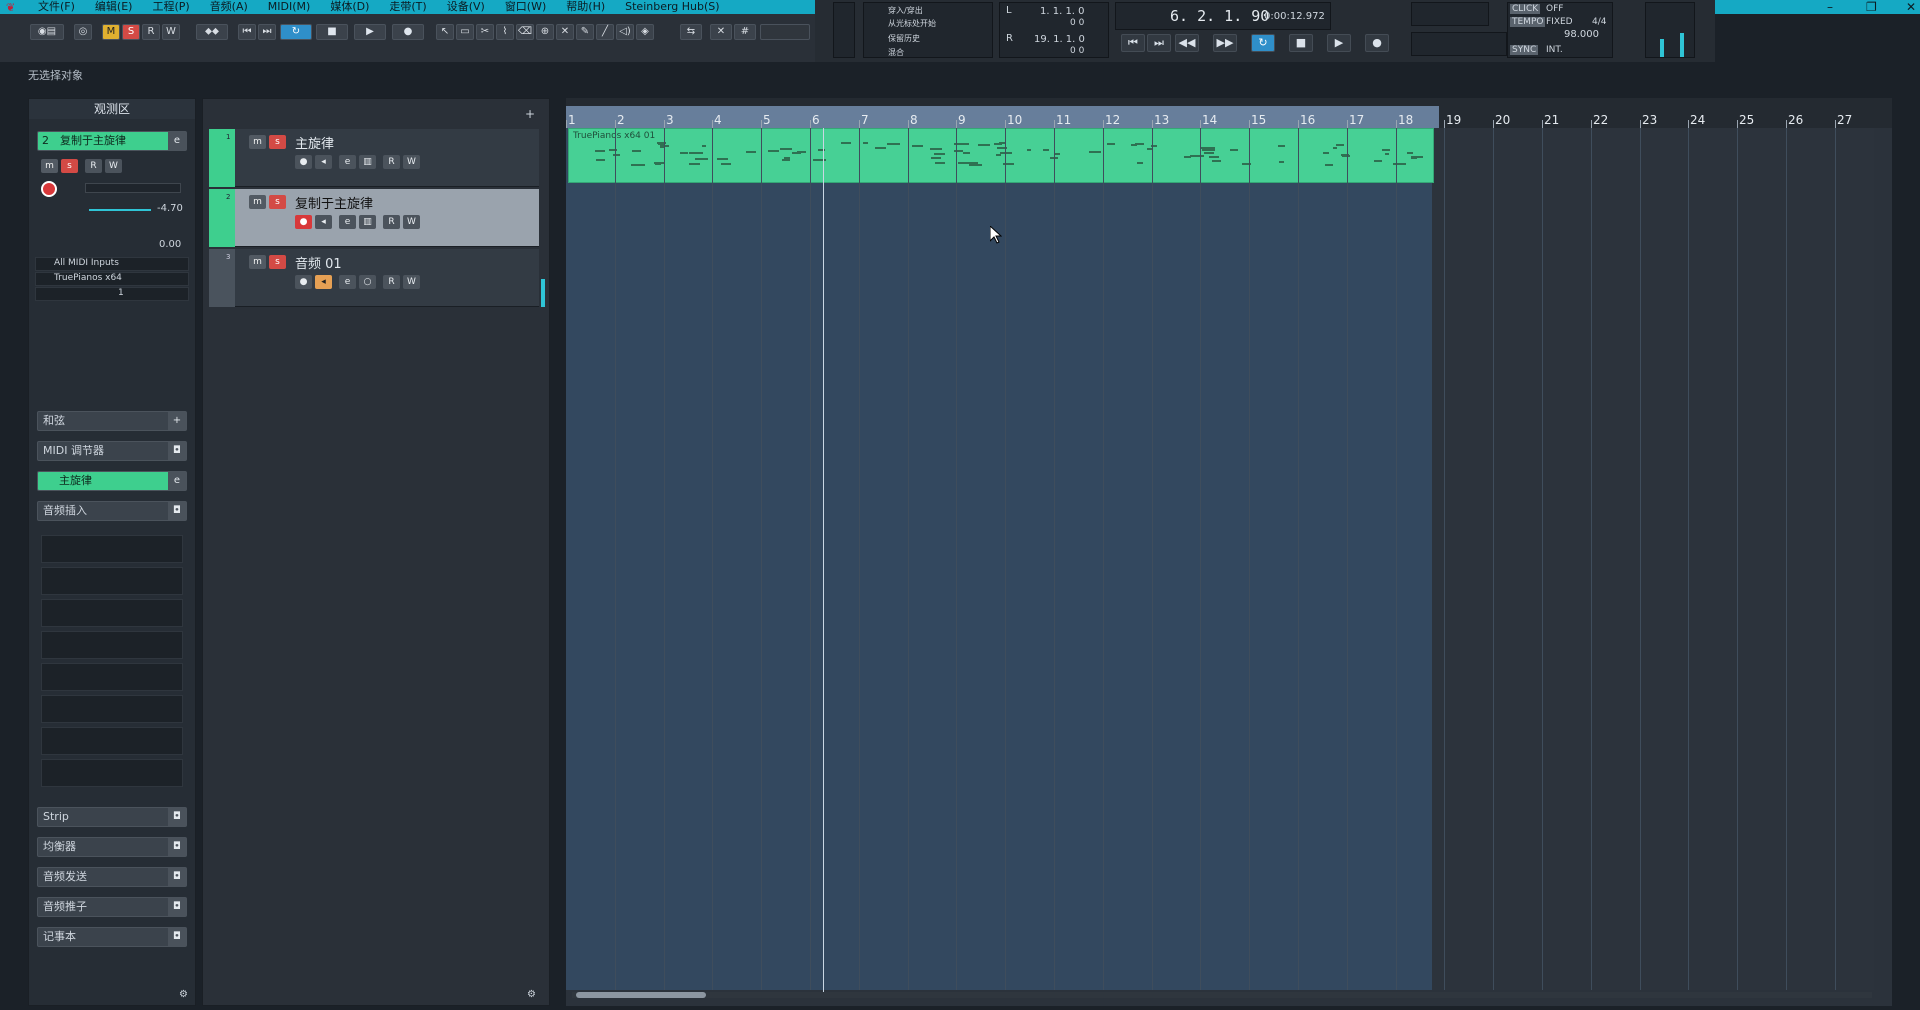  I want to click on play-button: ▶, so click(370, 32).